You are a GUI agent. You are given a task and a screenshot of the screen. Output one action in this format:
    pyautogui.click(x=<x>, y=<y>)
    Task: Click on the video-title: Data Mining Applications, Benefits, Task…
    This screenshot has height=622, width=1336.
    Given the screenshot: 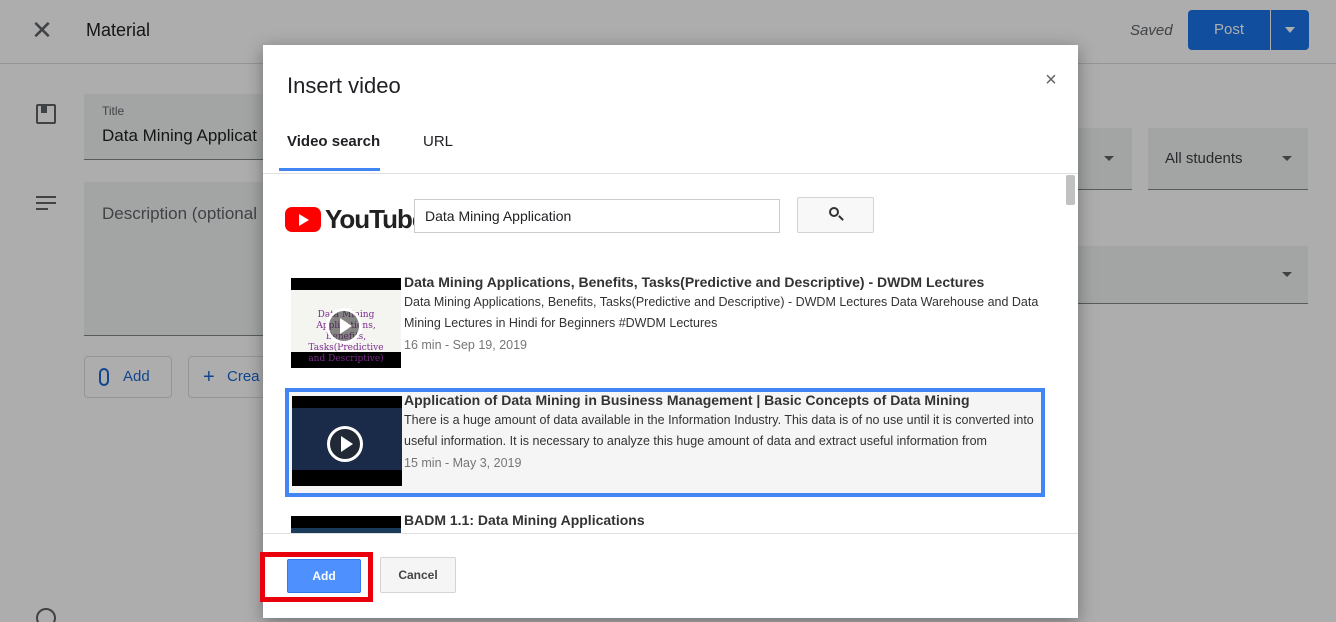 What is the action you would take?
    pyautogui.click(x=694, y=282)
    